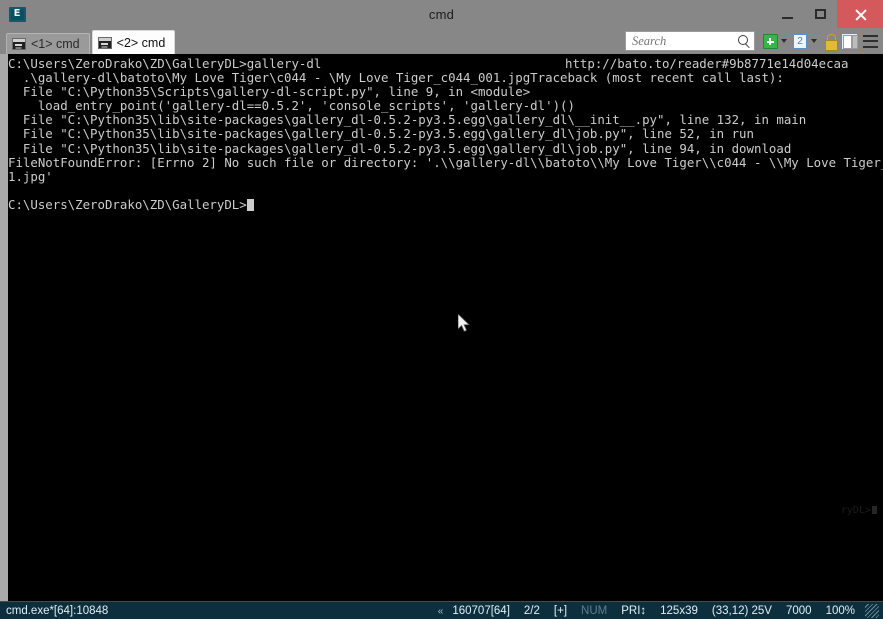  I want to click on ghost-prompt-text: ryDL>, so click(859, 510).